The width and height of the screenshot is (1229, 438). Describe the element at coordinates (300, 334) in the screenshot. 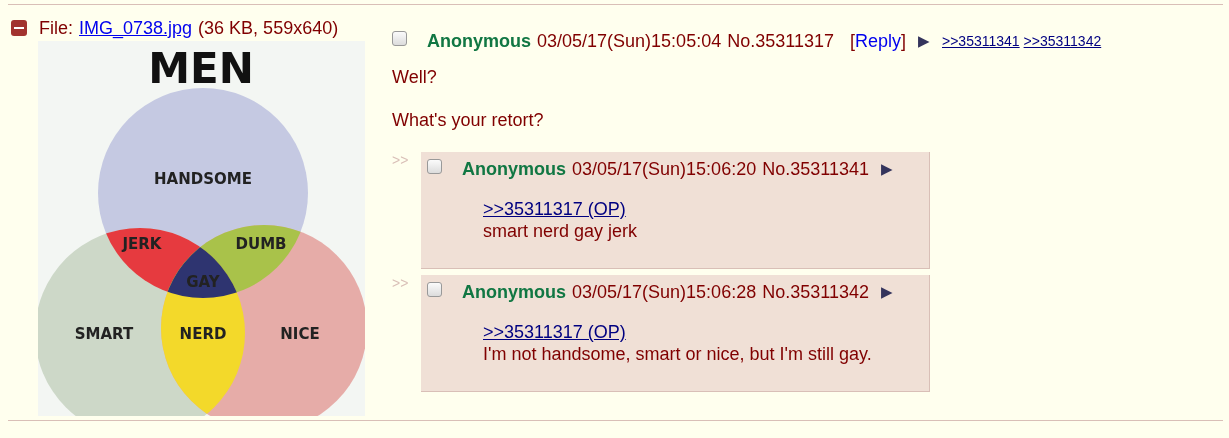

I see `diagram-label: NICE` at that location.